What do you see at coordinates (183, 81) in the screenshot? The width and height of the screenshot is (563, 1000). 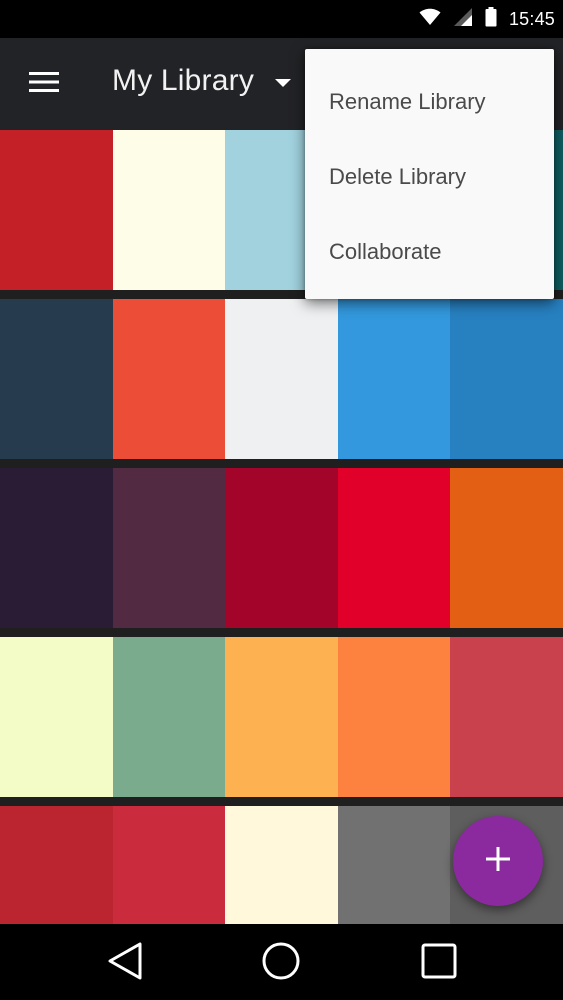 I see `library-title: My Library` at bounding box center [183, 81].